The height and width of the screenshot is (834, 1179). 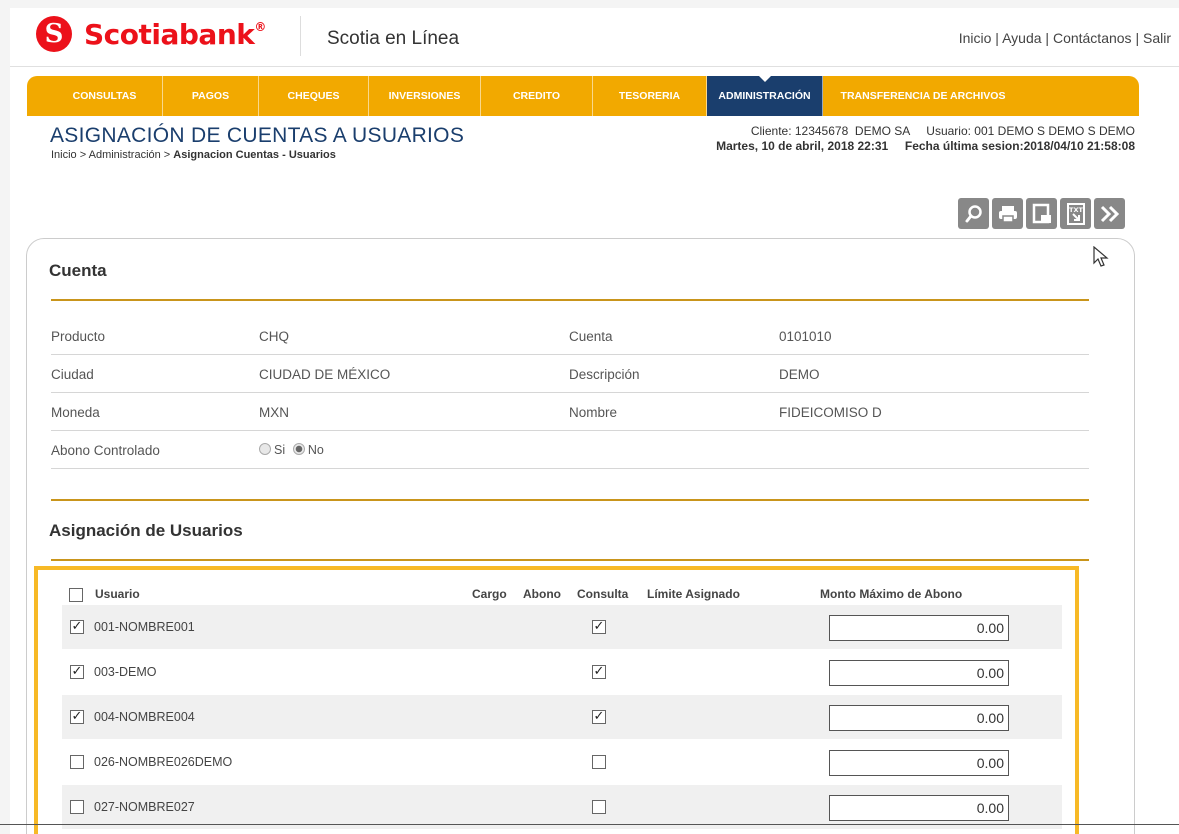 I want to click on moneda-label: Moneda, so click(x=75, y=412).